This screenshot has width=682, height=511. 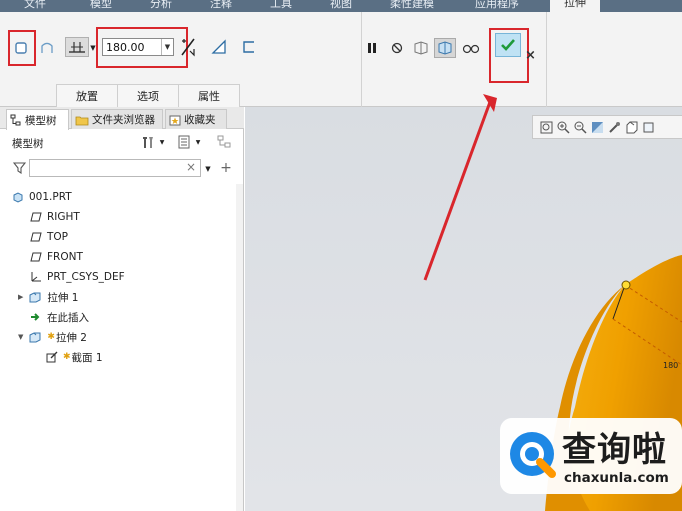 I want to click on tab-analysis: 分析, so click(x=161, y=6).